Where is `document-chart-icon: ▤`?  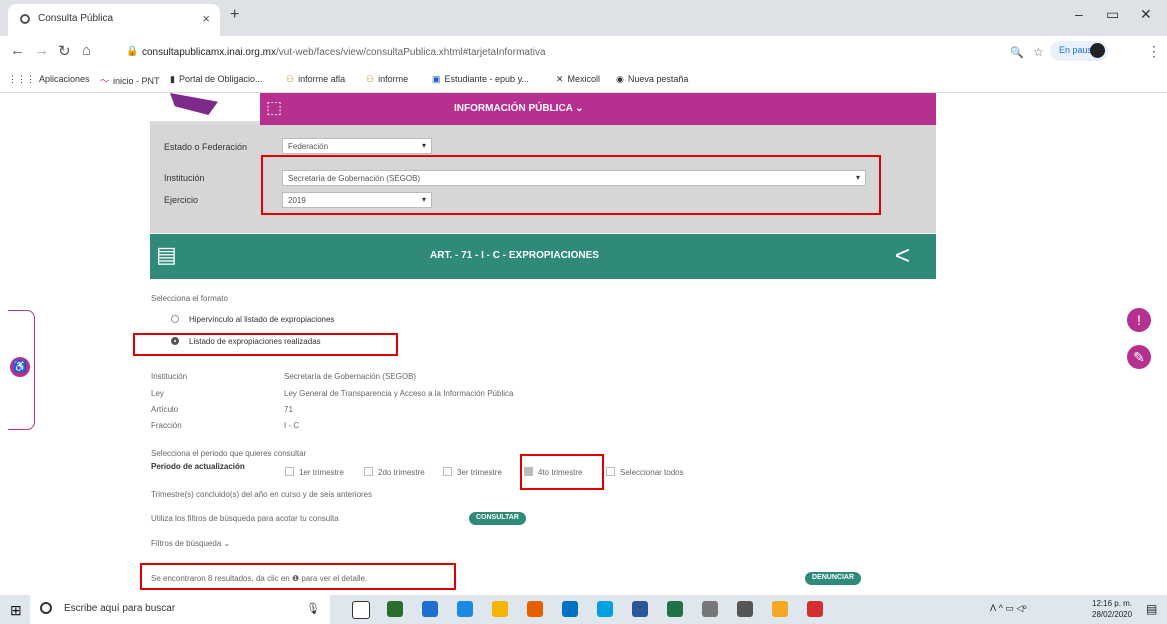 document-chart-icon: ▤ is located at coordinates (166, 254).